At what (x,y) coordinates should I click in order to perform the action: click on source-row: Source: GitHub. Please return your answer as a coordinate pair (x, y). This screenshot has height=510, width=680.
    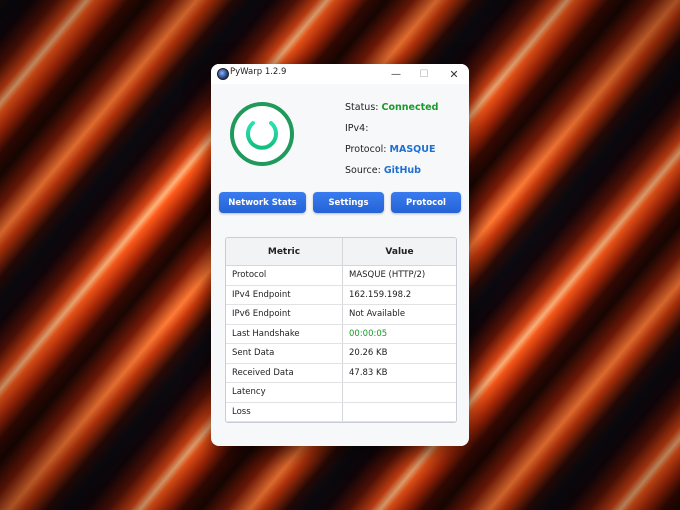
    Looking at the image, I should click on (383, 170).